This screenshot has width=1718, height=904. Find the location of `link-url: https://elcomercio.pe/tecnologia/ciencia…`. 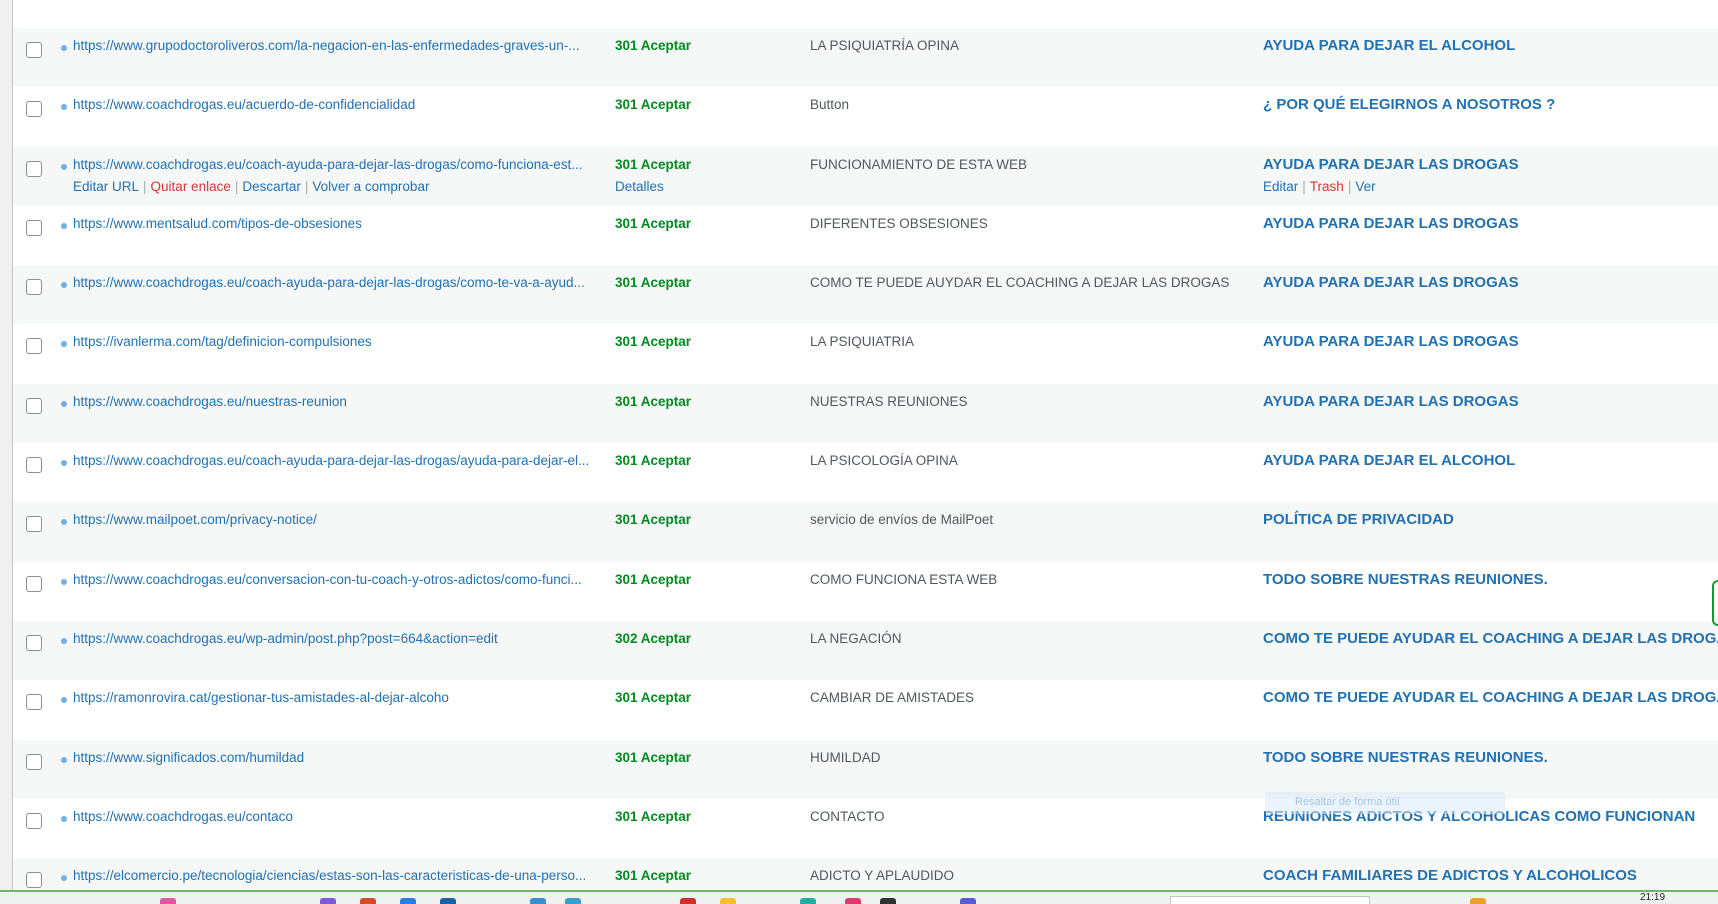

link-url: https://elcomercio.pe/tecnologia/ciencia… is located at coordinates (339, 875).